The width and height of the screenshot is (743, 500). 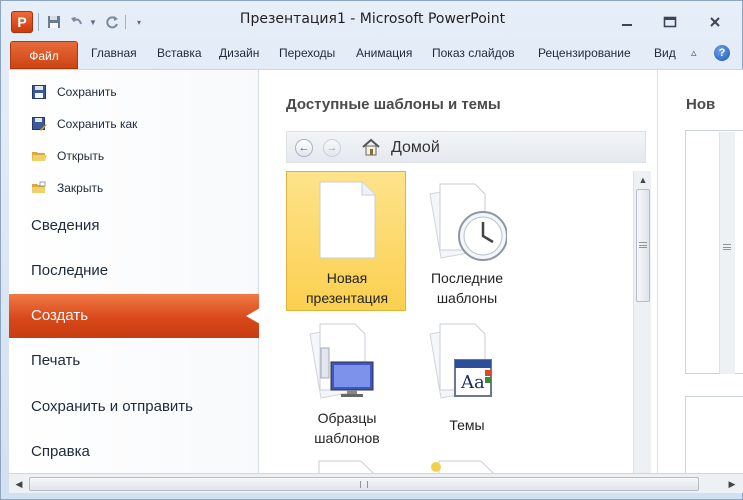 I want to click on templates-scrollbar: ▲, so click(x=642, y=322).